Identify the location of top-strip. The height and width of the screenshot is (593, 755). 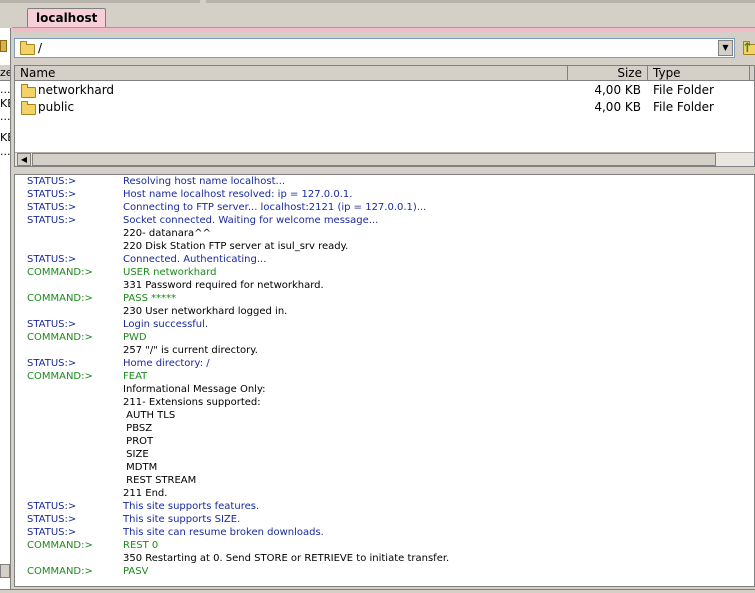
(377, 2).